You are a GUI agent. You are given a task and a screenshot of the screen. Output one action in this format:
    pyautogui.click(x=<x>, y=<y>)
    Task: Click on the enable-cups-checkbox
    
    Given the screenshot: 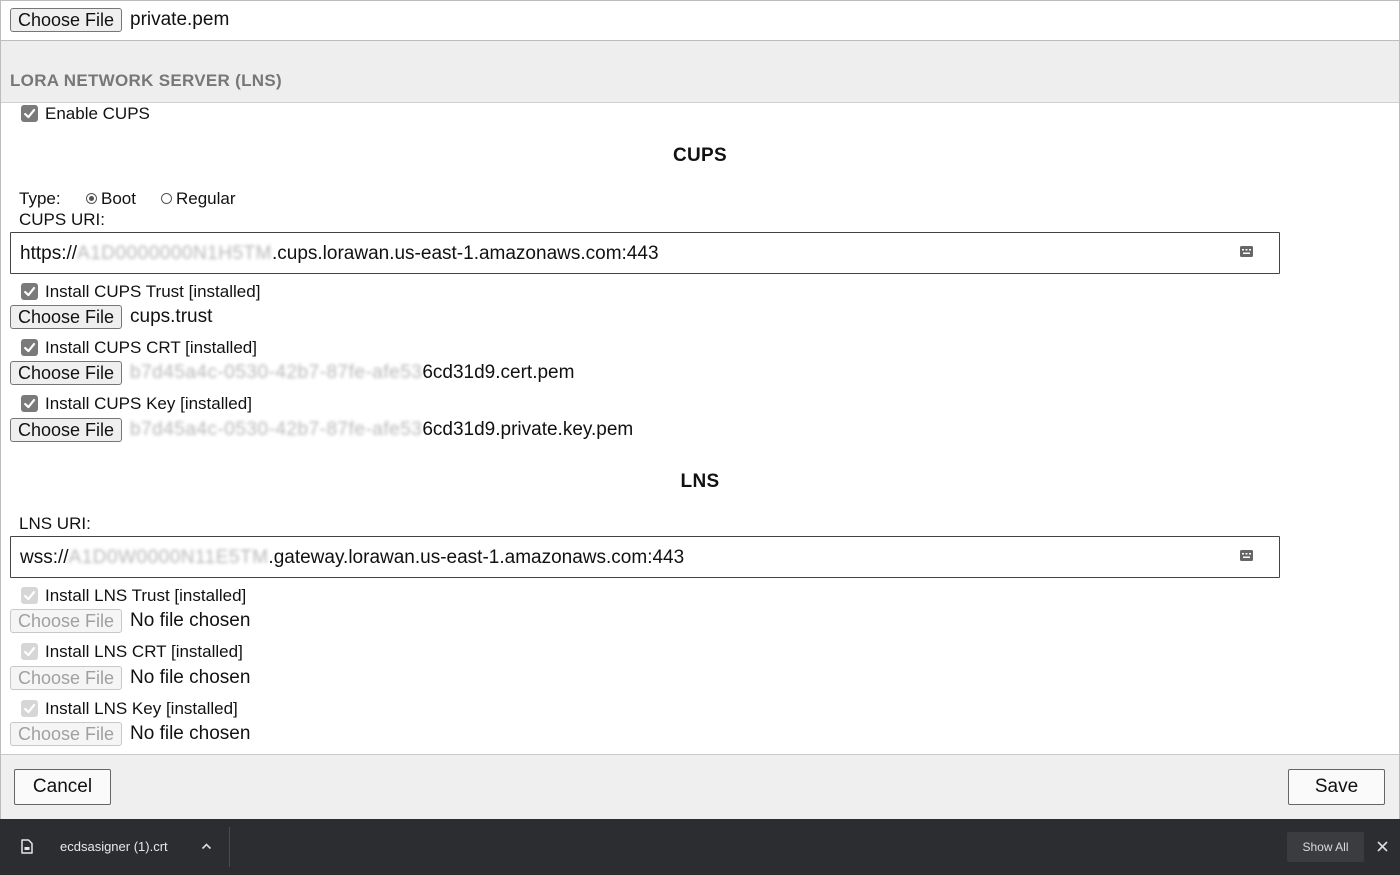 What is the action you would take?
    pyautogui.click(x=29, y=113)
    